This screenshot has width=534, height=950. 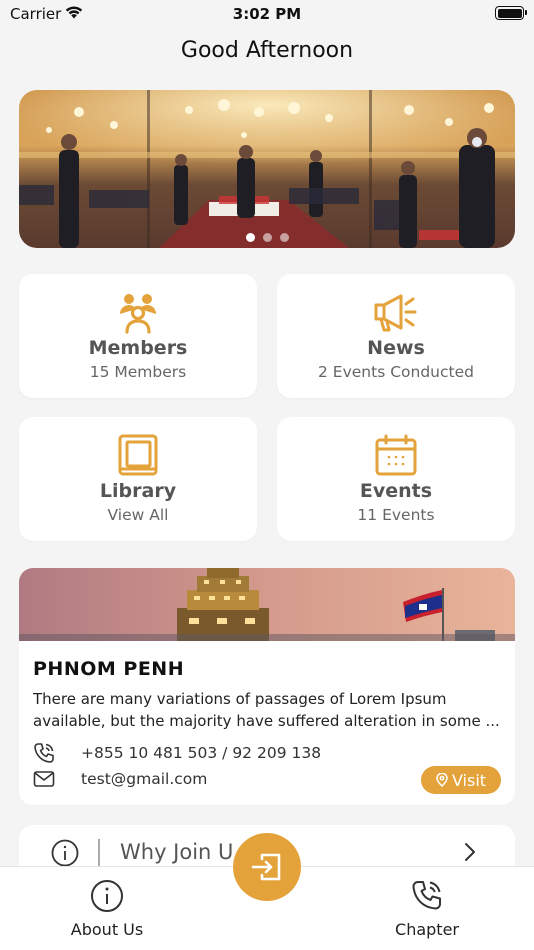 I want to click on chapter-name: PHNOM PENH, so click(x=109, y=669).